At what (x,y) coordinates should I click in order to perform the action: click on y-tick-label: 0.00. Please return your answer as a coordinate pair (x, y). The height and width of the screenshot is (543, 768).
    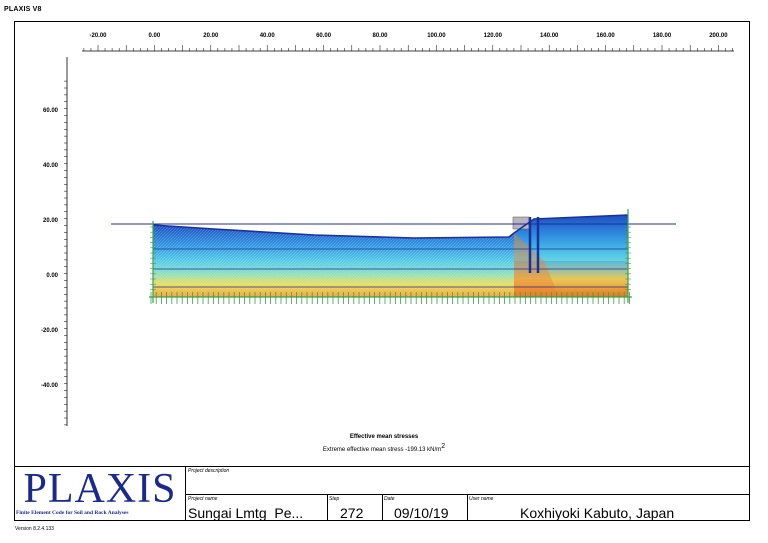
    Looking at the image, I should click on (52, 276).